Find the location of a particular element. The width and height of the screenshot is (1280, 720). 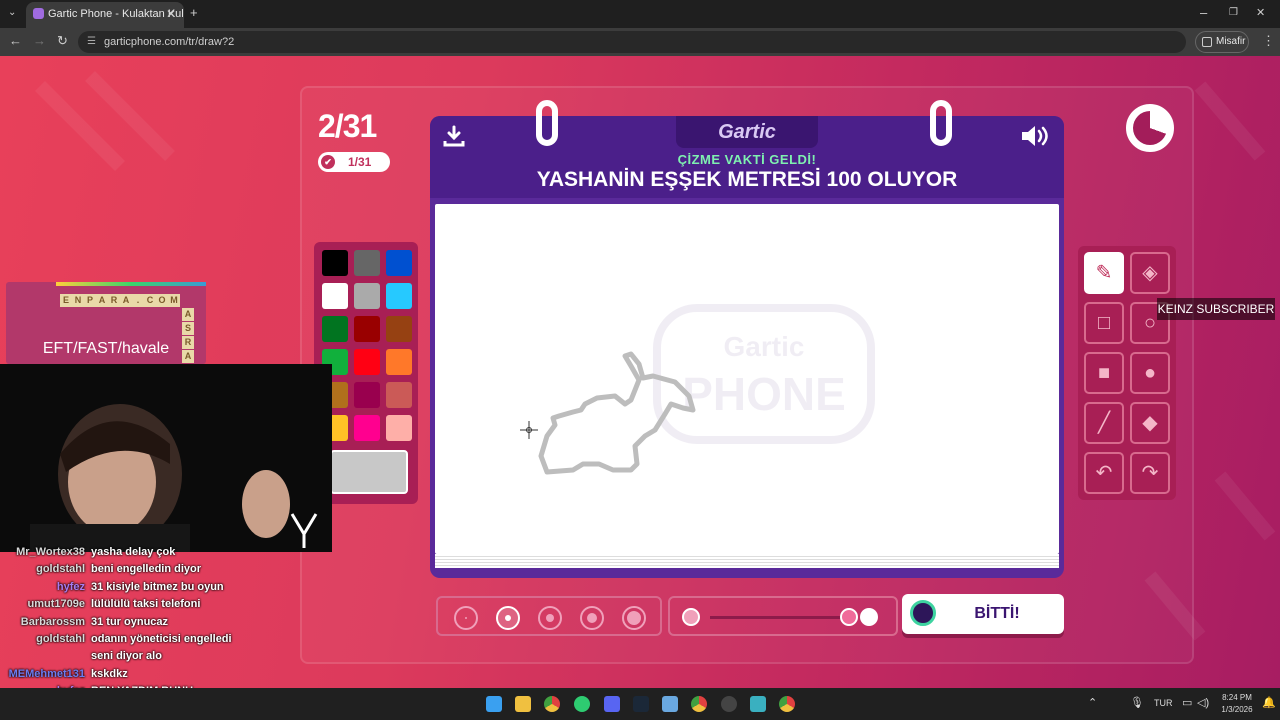

canvas-layer: Gartic PHONE is located at coordinates (697, 389).